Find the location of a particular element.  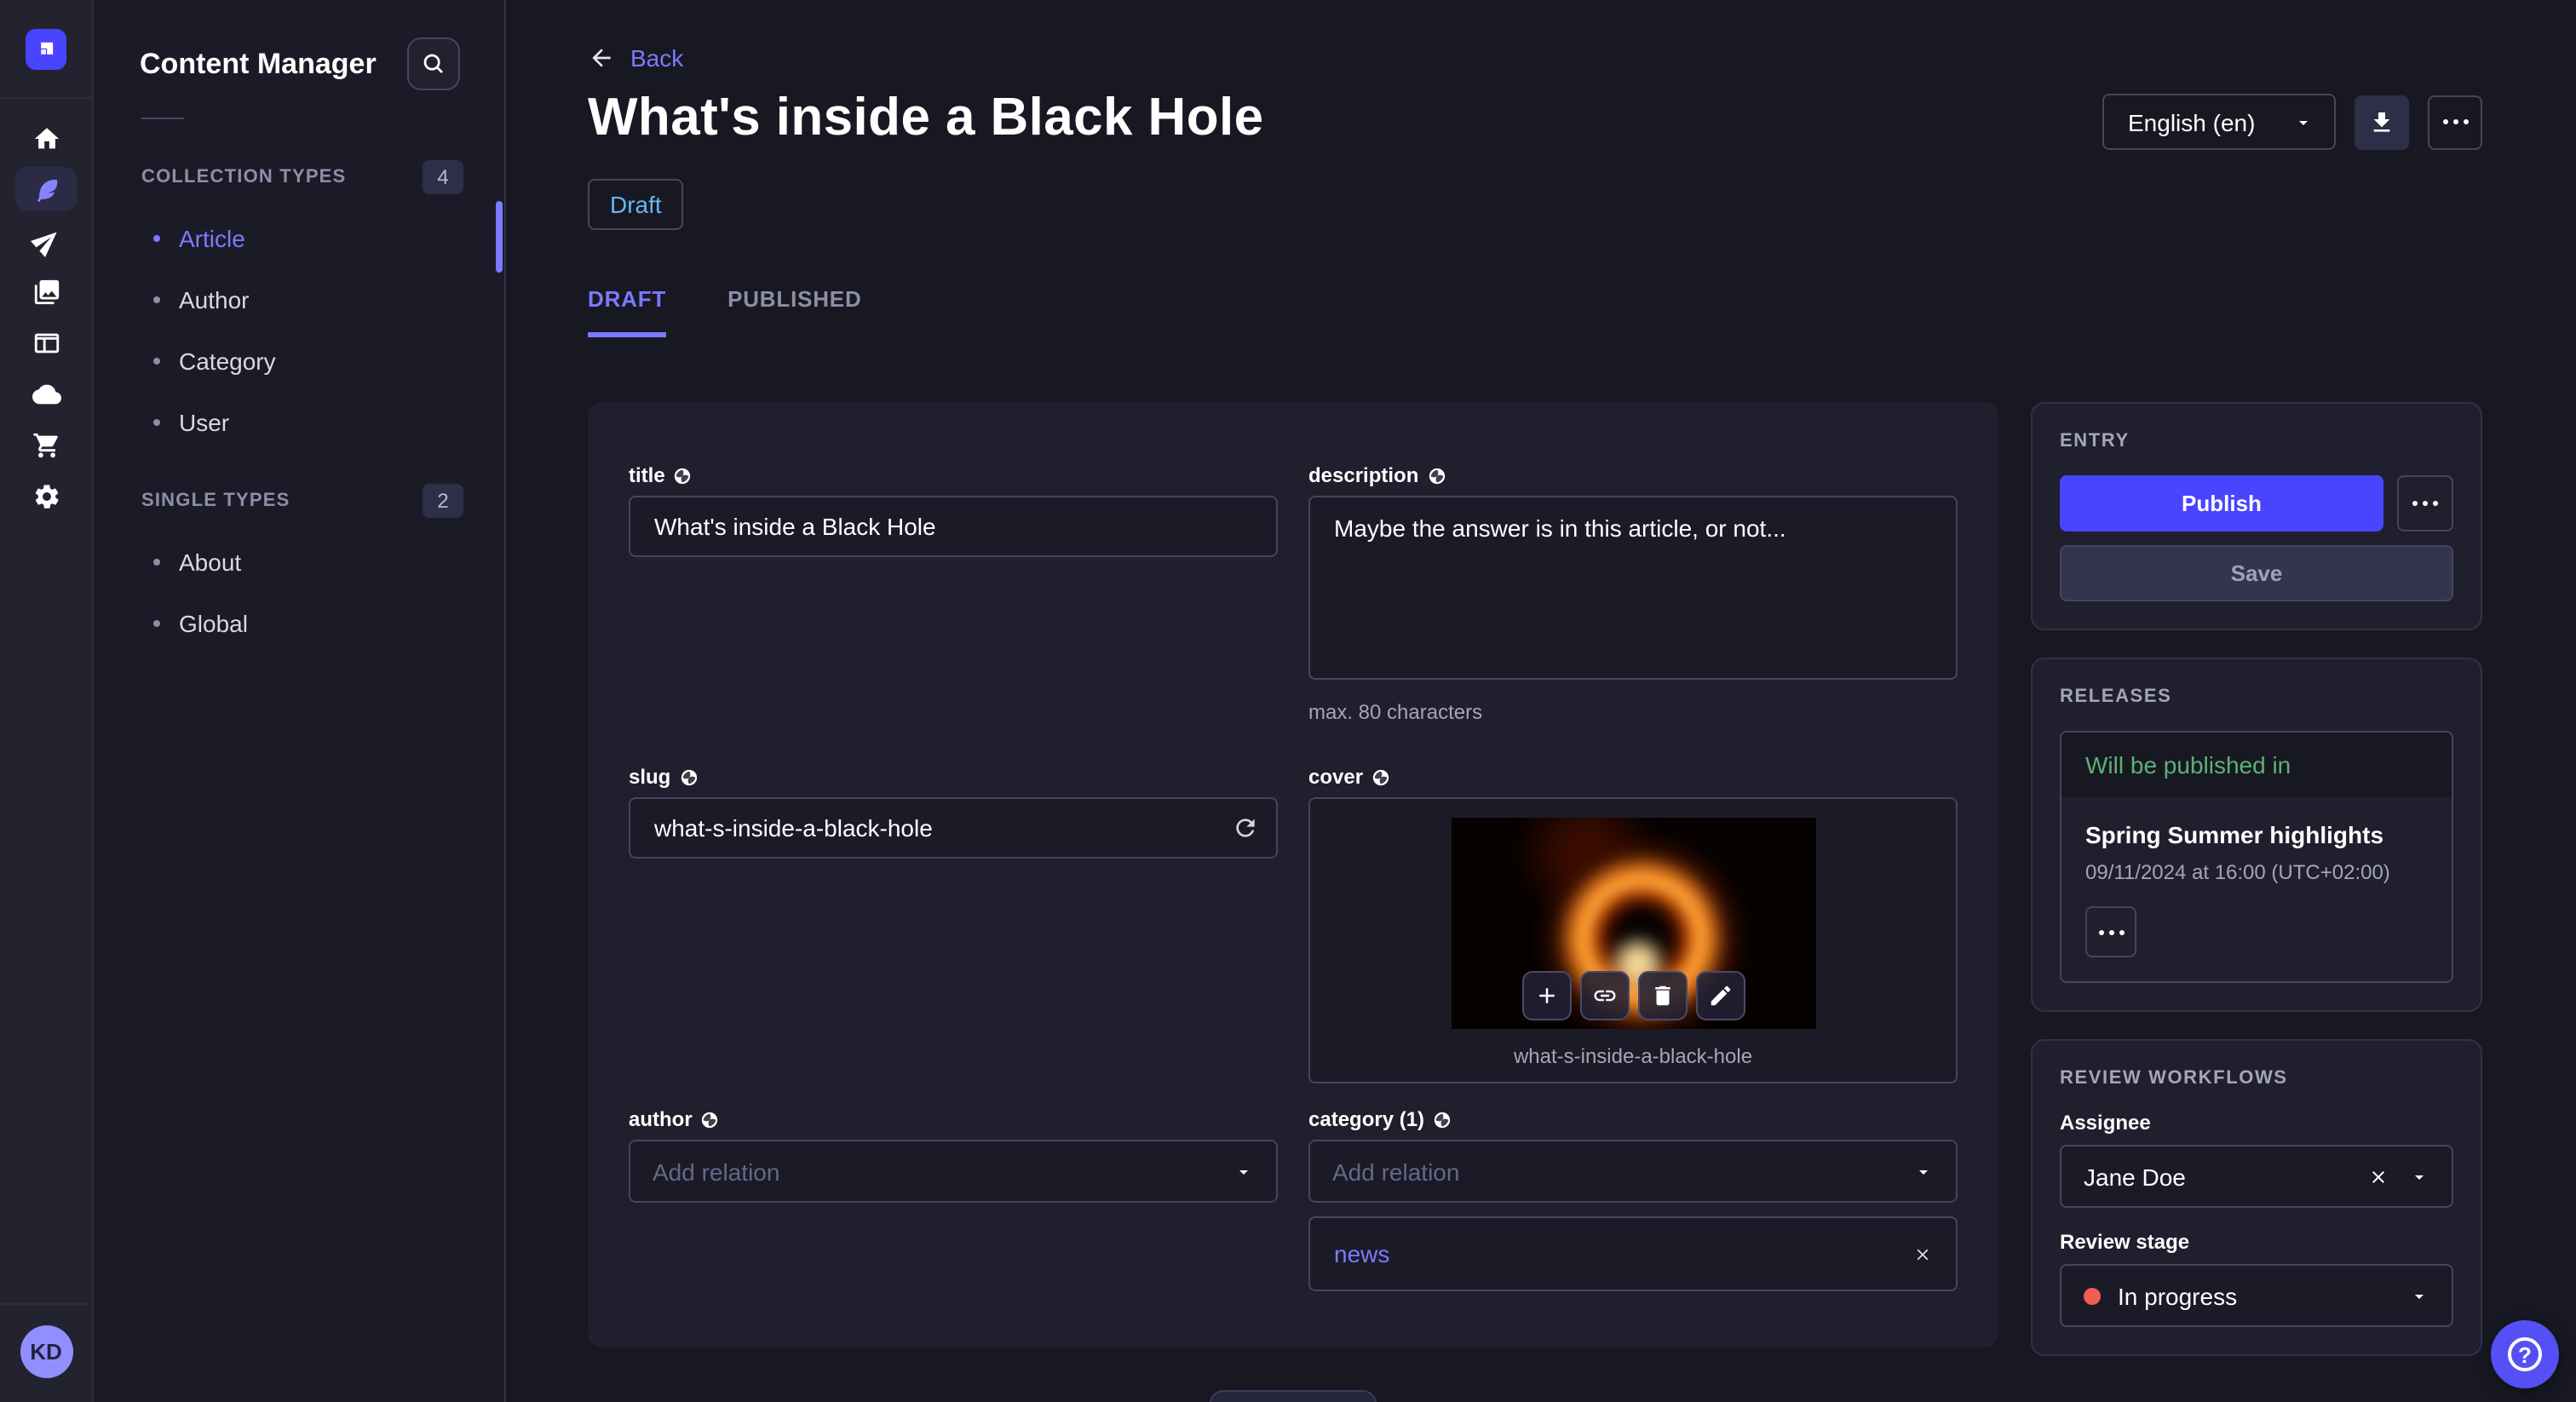

plus-icon is located at coordinates (1546, 996).